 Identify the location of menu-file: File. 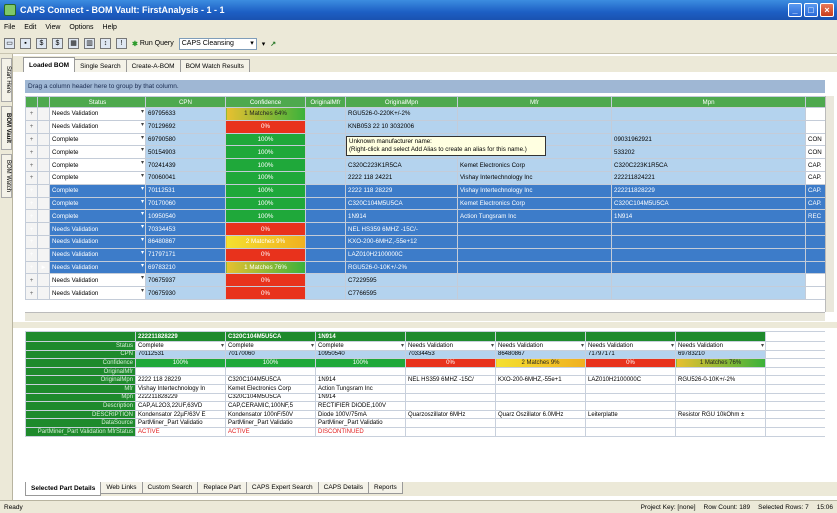
(9, 27).